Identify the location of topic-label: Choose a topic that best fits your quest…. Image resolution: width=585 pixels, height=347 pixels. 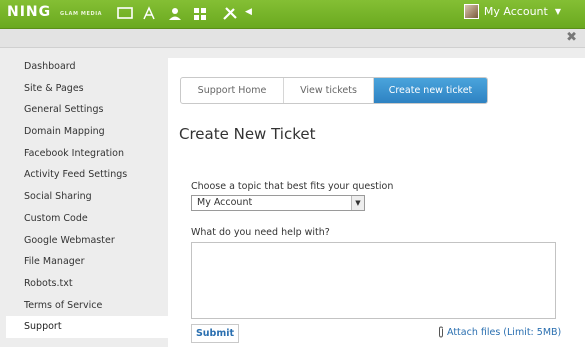
(292, 186).